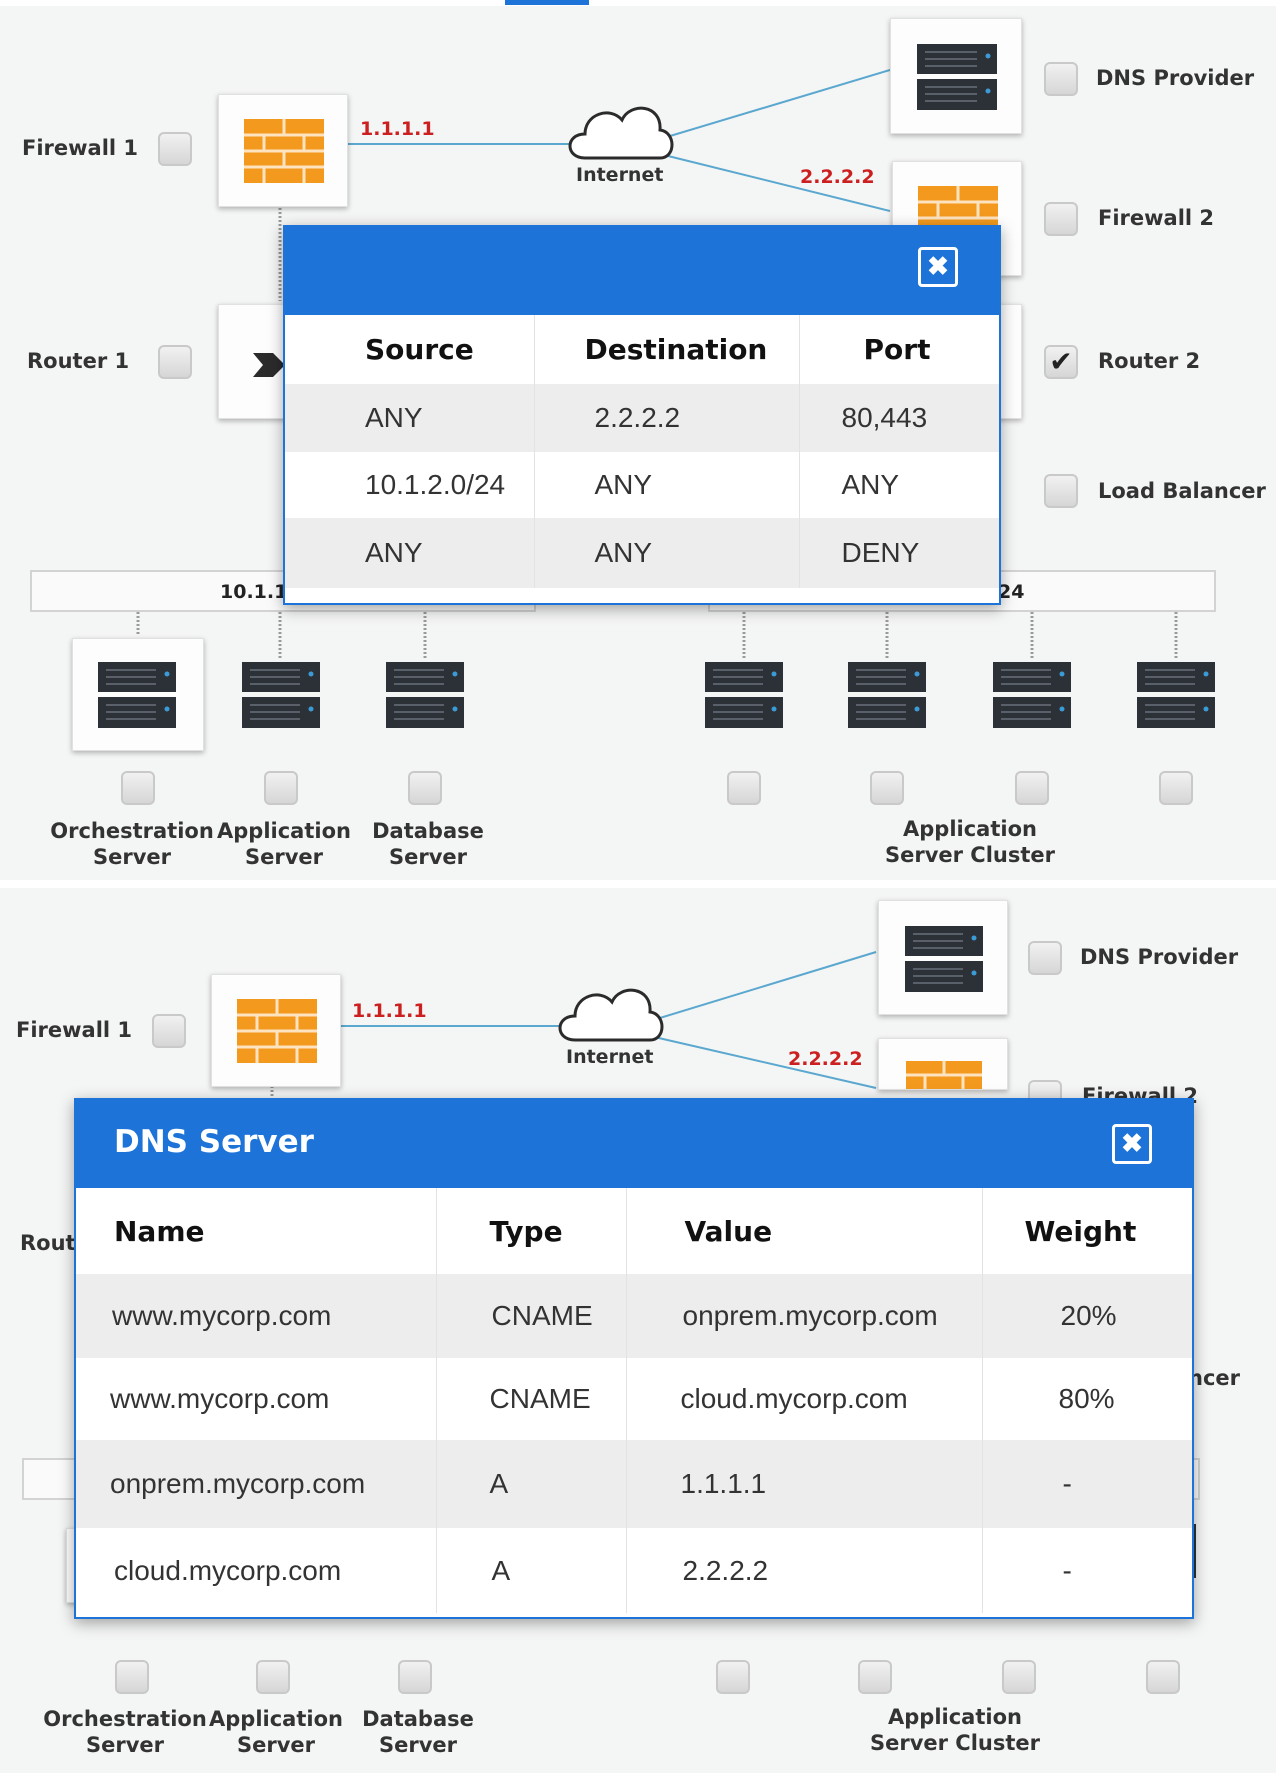 The height and width of the screenshot is (1773, 1276). I want to click on table-row: onprem.mycorp.com A 1.1.1.1 -, so click(634, 1484).